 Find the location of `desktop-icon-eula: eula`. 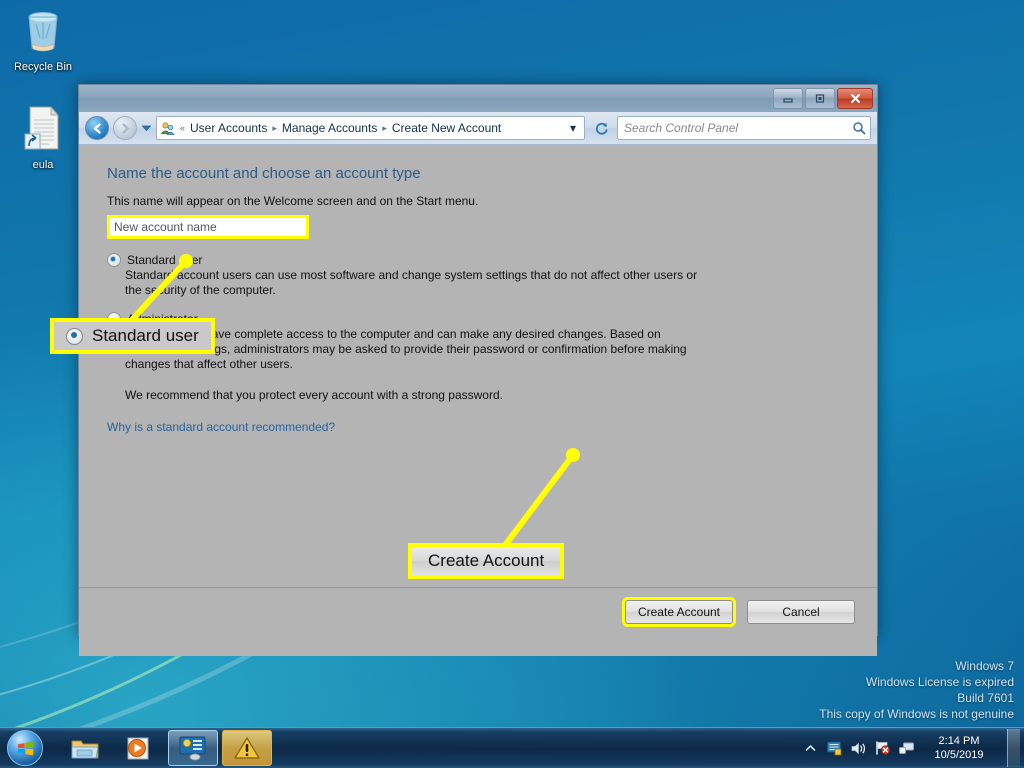

desktop-icon-eula: eula is located at coordinates (43, 138).